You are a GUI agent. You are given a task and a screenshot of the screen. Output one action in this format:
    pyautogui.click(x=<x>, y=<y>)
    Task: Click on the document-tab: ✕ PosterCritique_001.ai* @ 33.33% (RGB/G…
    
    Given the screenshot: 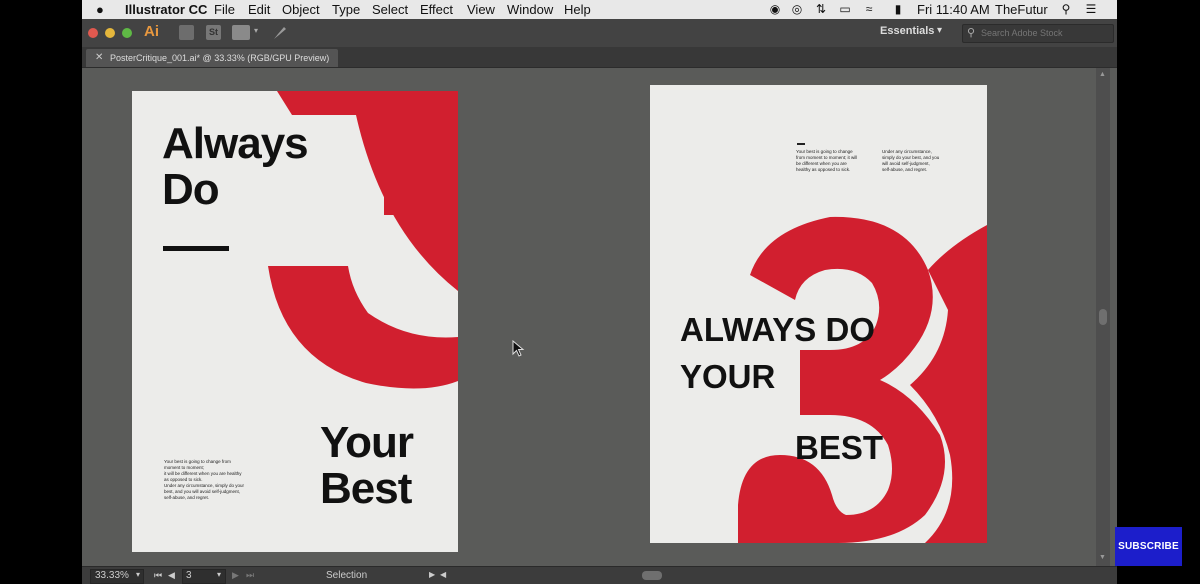 What is the action you would take?
    pyautogui.click(x=212, y=58)
    